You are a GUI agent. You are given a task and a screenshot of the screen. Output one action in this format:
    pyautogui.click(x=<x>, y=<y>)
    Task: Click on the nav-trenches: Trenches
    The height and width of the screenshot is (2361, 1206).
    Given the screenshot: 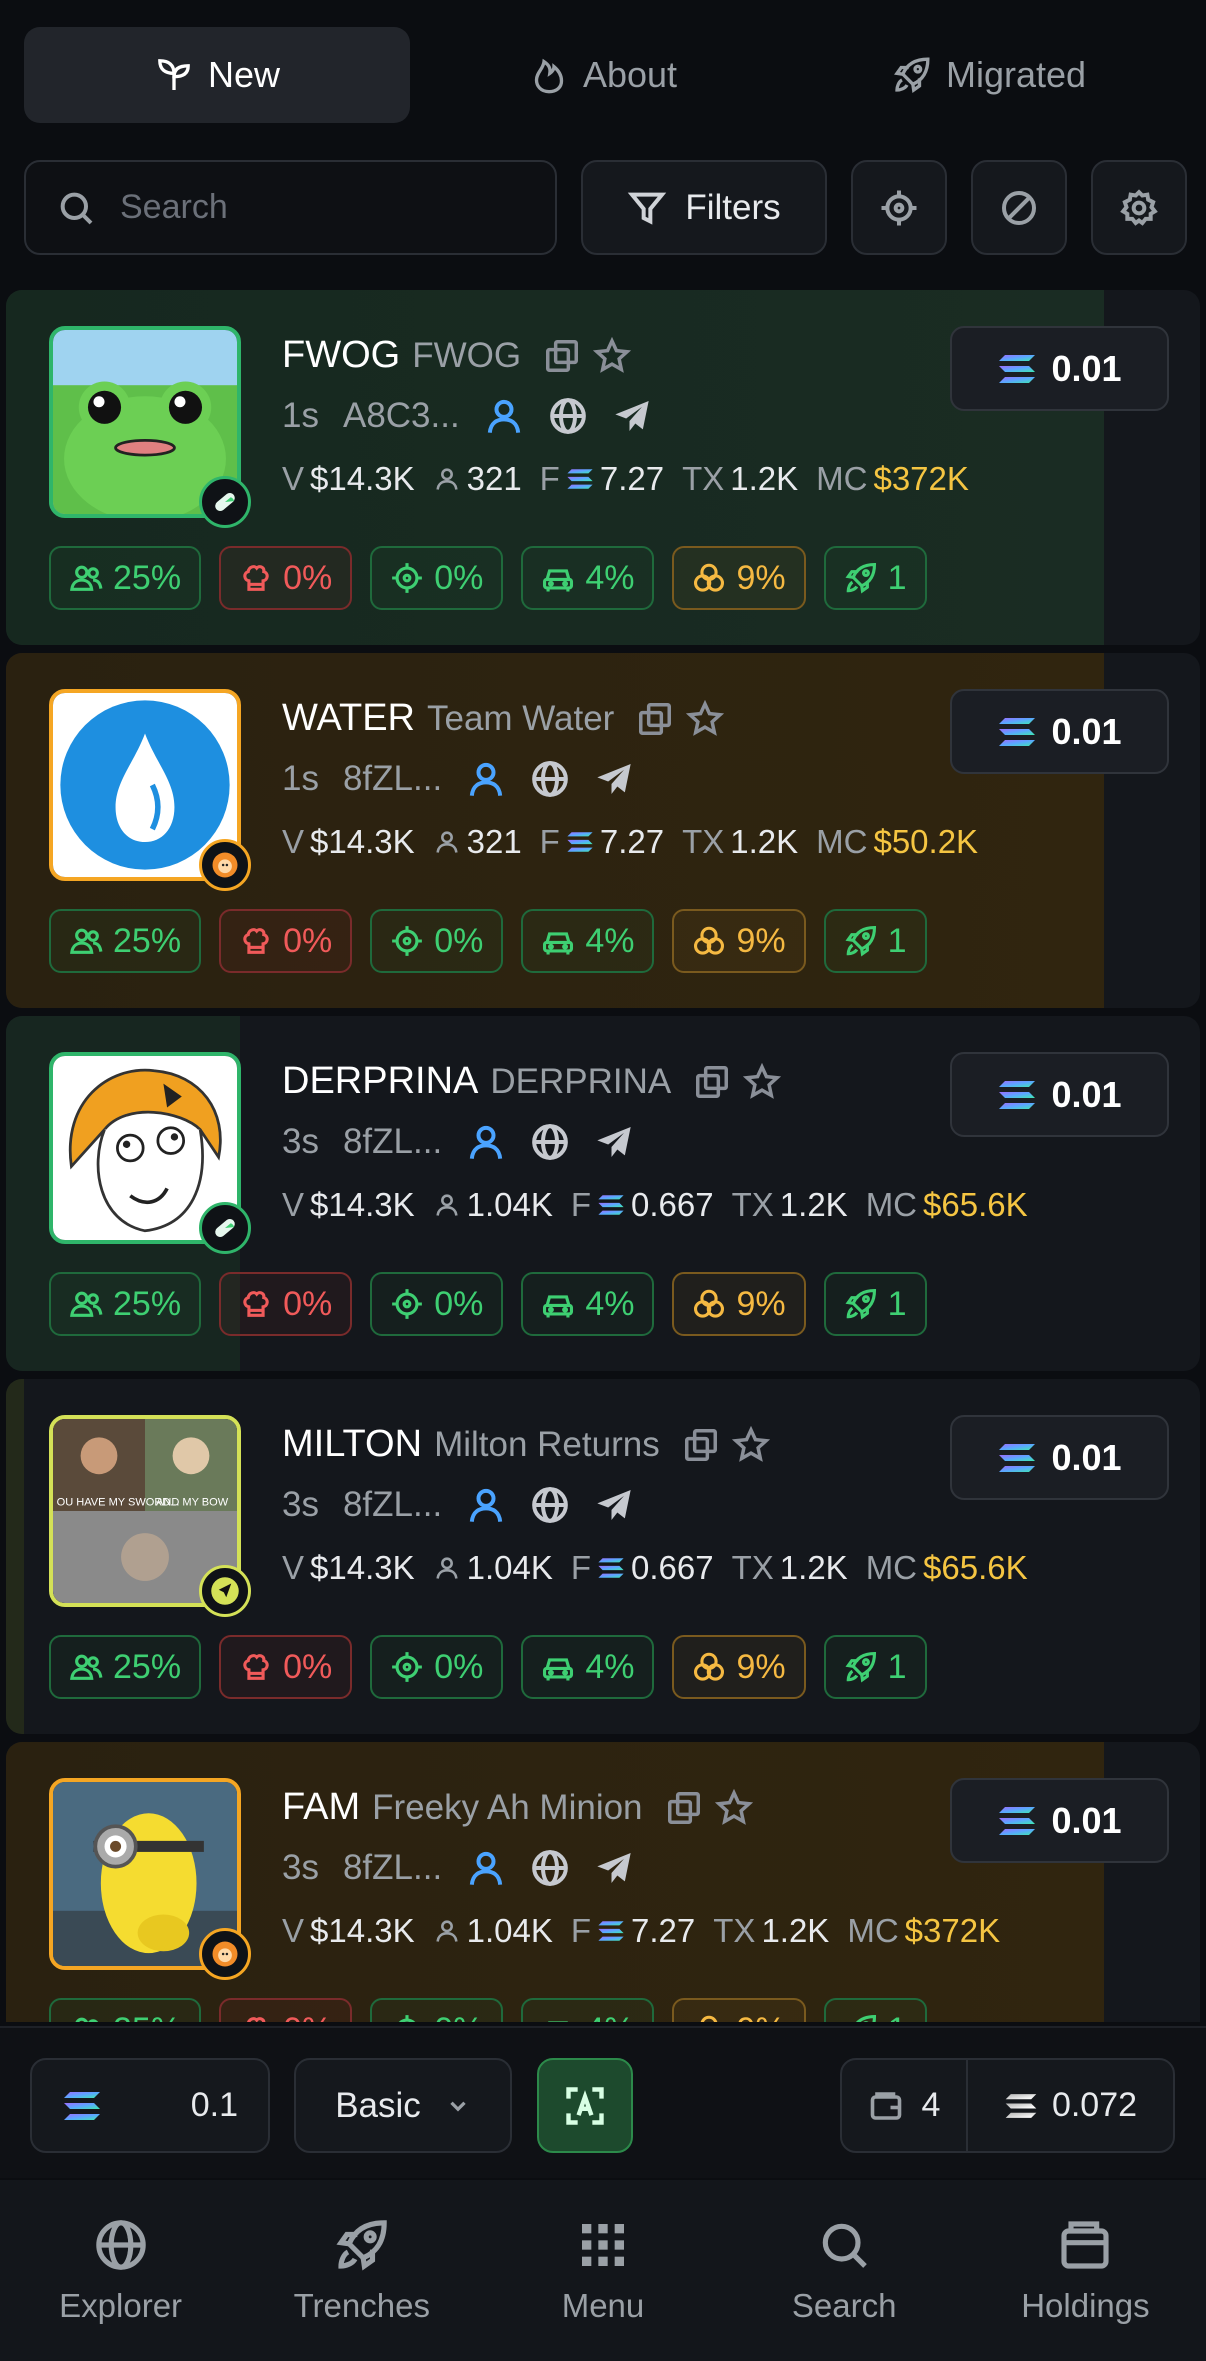 What is the action you would take?
    pyautogui.click(x=361, y=2270)
    